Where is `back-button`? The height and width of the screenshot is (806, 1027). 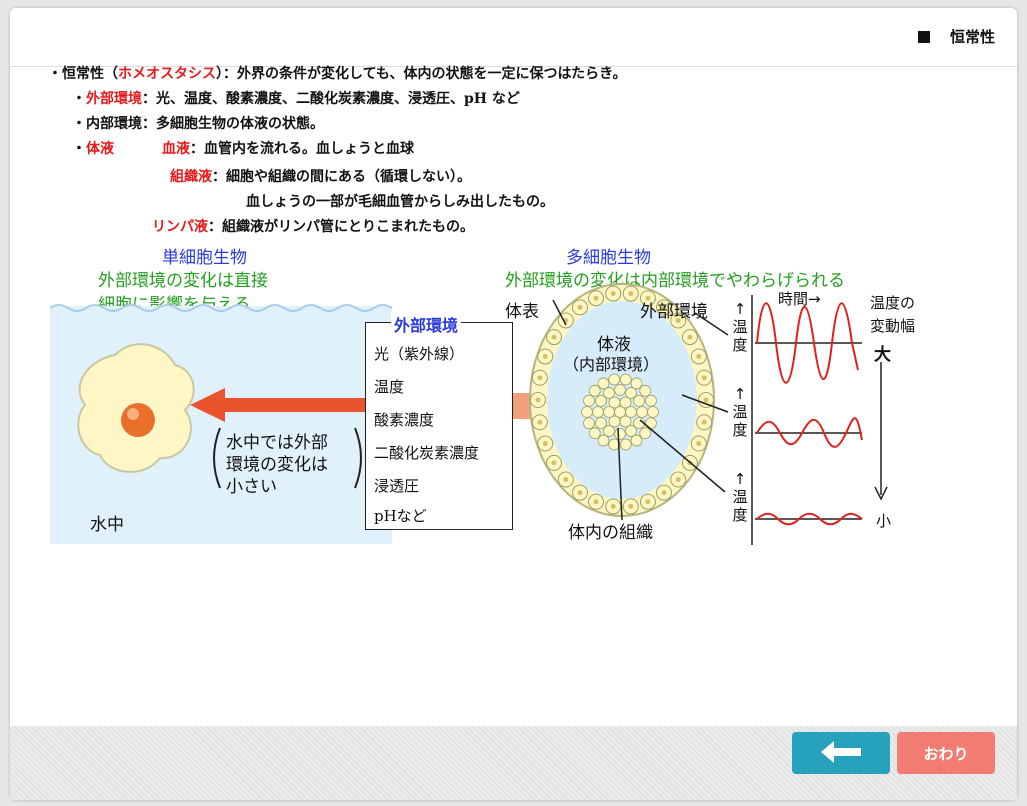
back-button is located at coordinates (841, 753).